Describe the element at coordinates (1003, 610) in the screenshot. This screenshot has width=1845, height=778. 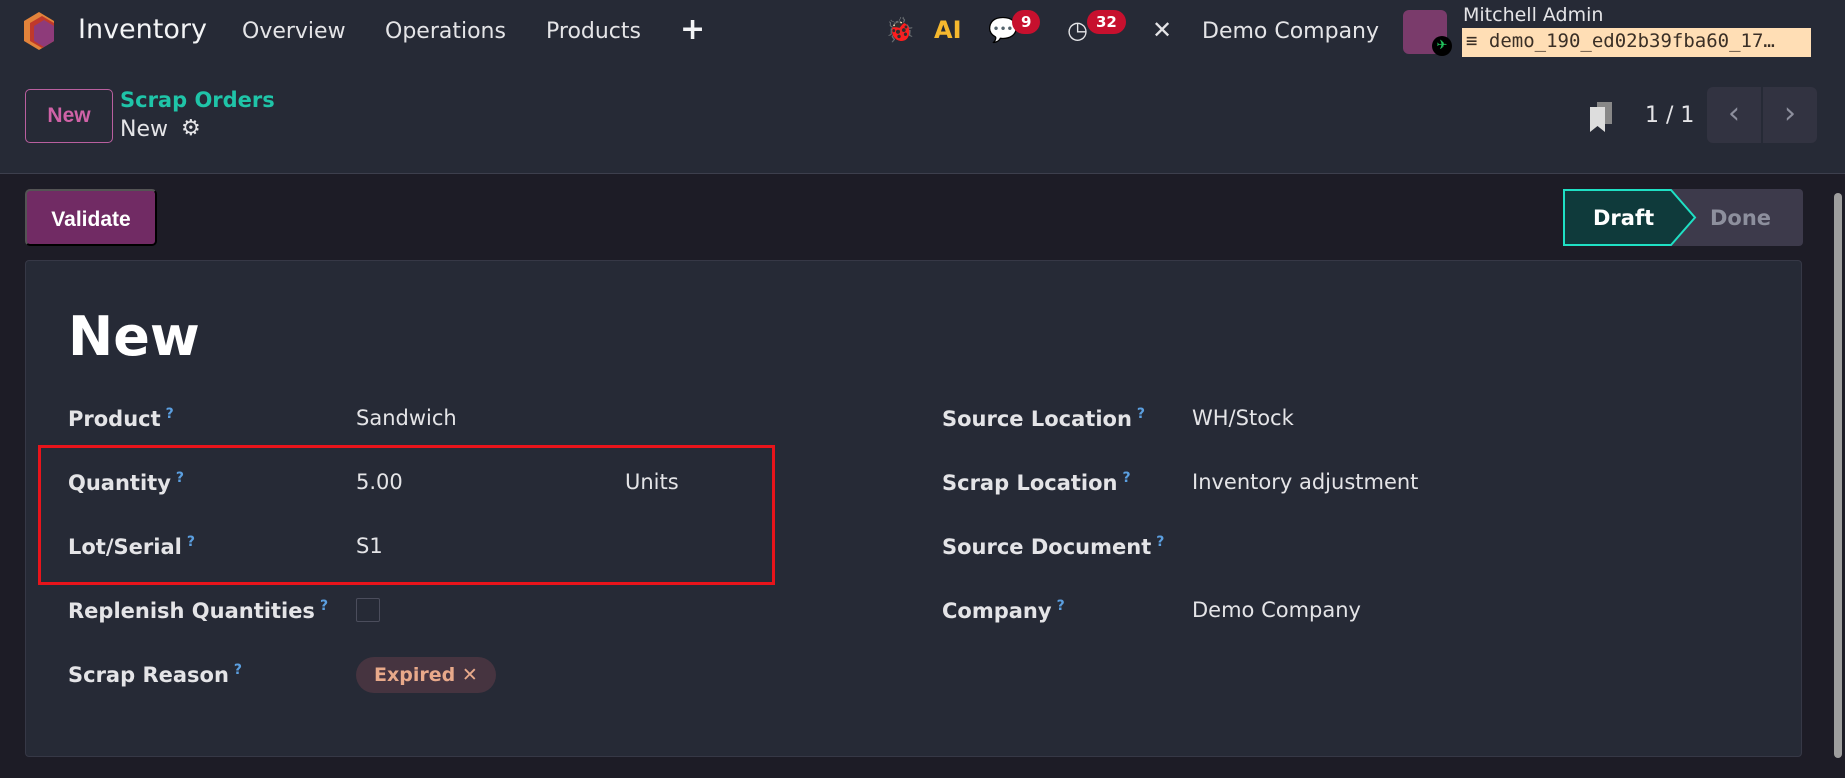
I see `company-label: Company?` at that location.